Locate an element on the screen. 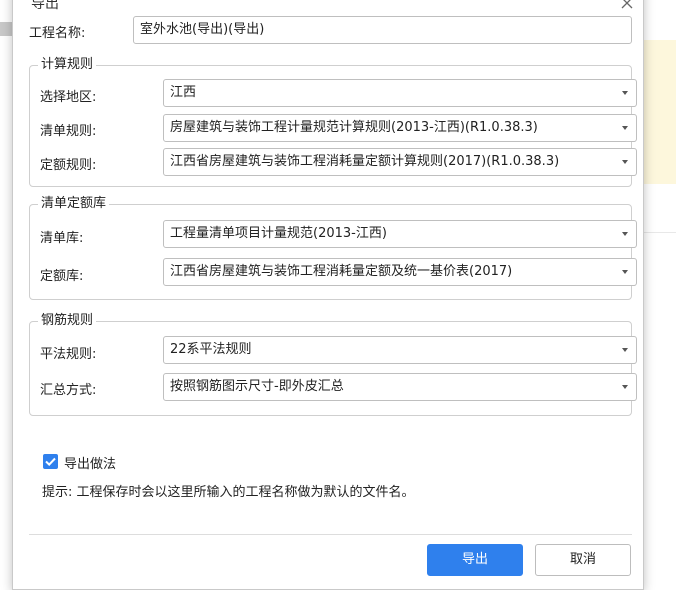 This screenshot has height=590, width=676. region-label: 选择地区: is located at coordinates (68, 97).